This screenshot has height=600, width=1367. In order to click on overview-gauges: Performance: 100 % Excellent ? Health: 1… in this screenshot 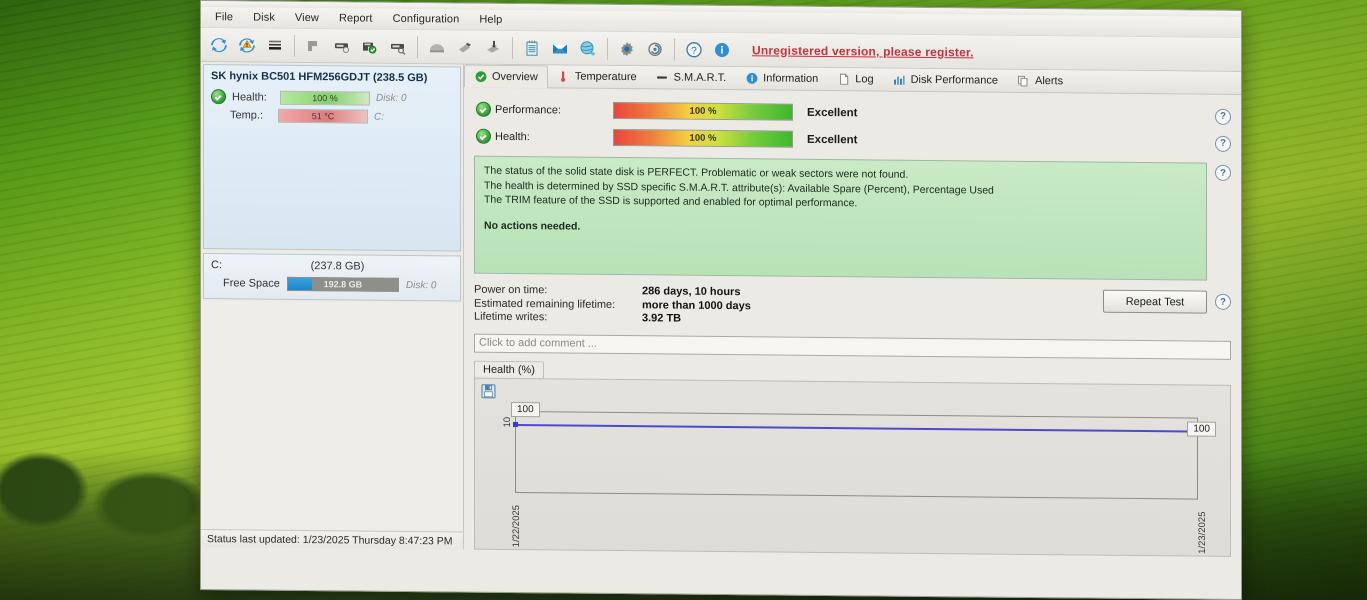, I will do `click(852, 124)`.